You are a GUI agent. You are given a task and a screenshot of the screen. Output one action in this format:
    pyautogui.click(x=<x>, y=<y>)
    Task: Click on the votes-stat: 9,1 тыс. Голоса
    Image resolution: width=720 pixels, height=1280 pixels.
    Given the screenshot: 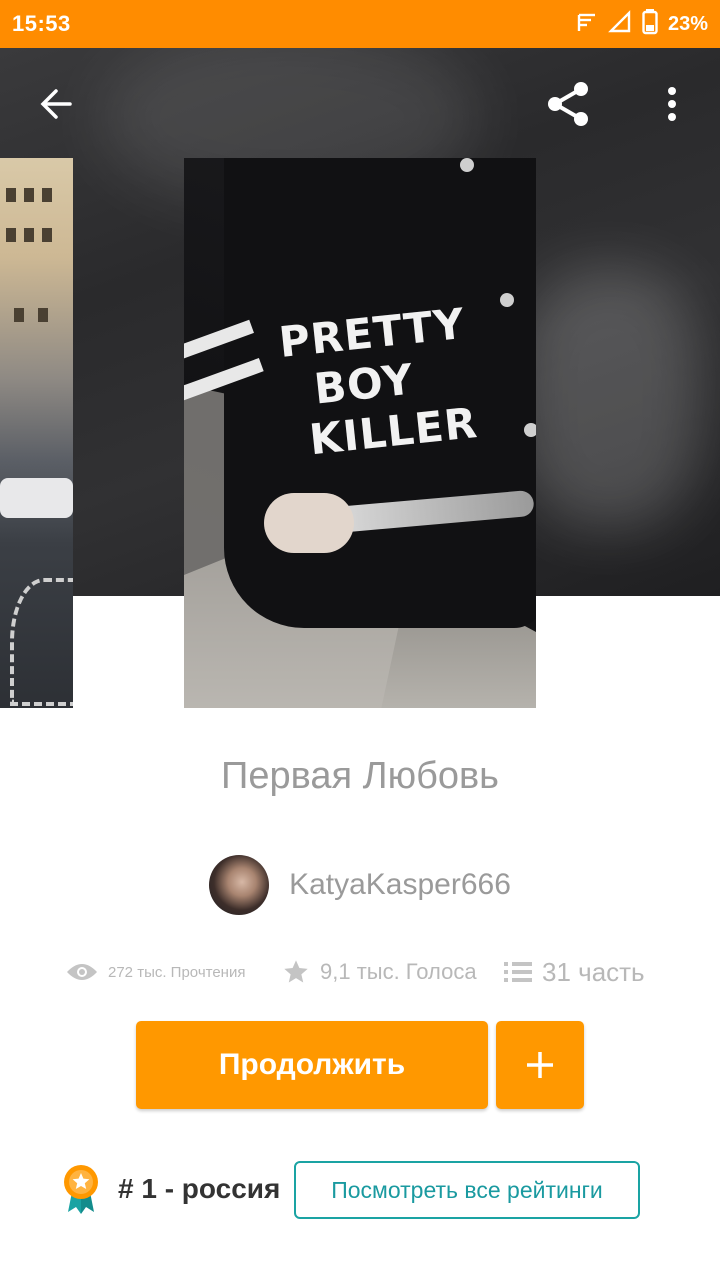 What is the action you would take?
    pyautogui.click(x=379, y=972)
    